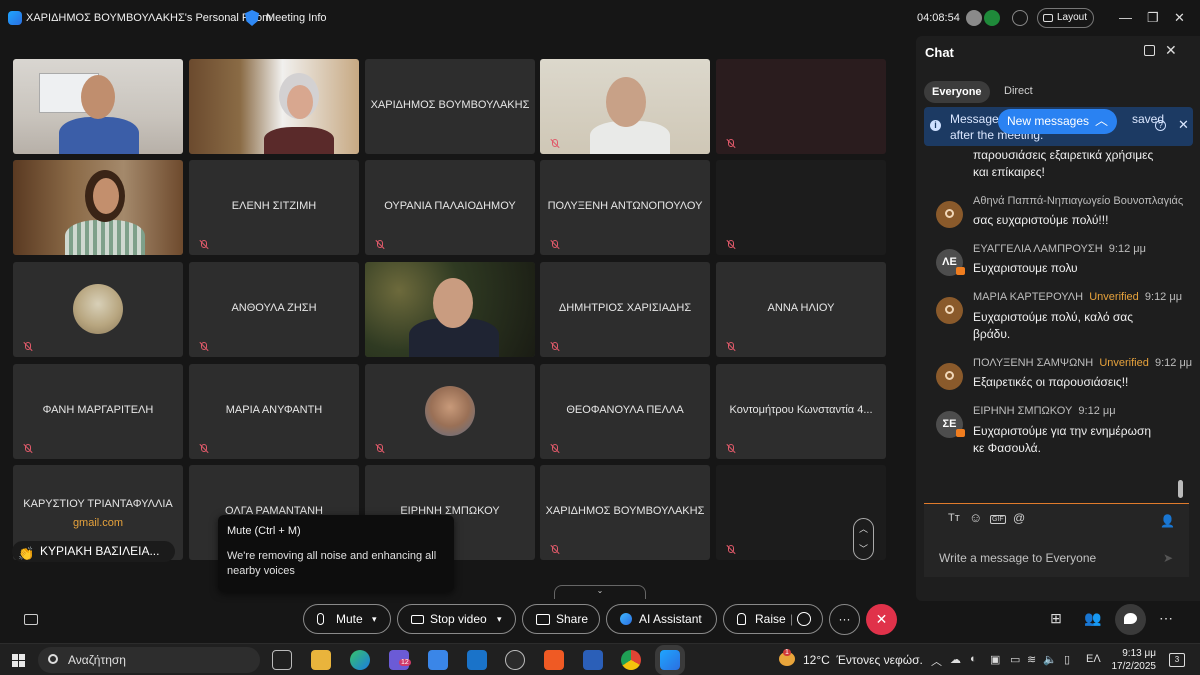  What do you see at coordinates (1059, 249) in the screenshot?
I see `message-sender-line: ΕΥΑΓΓΕΛΙΑ ΛΑΜΠΡΟΥΣΗ 9:12 μμ` at bounding box center [1059, 249].